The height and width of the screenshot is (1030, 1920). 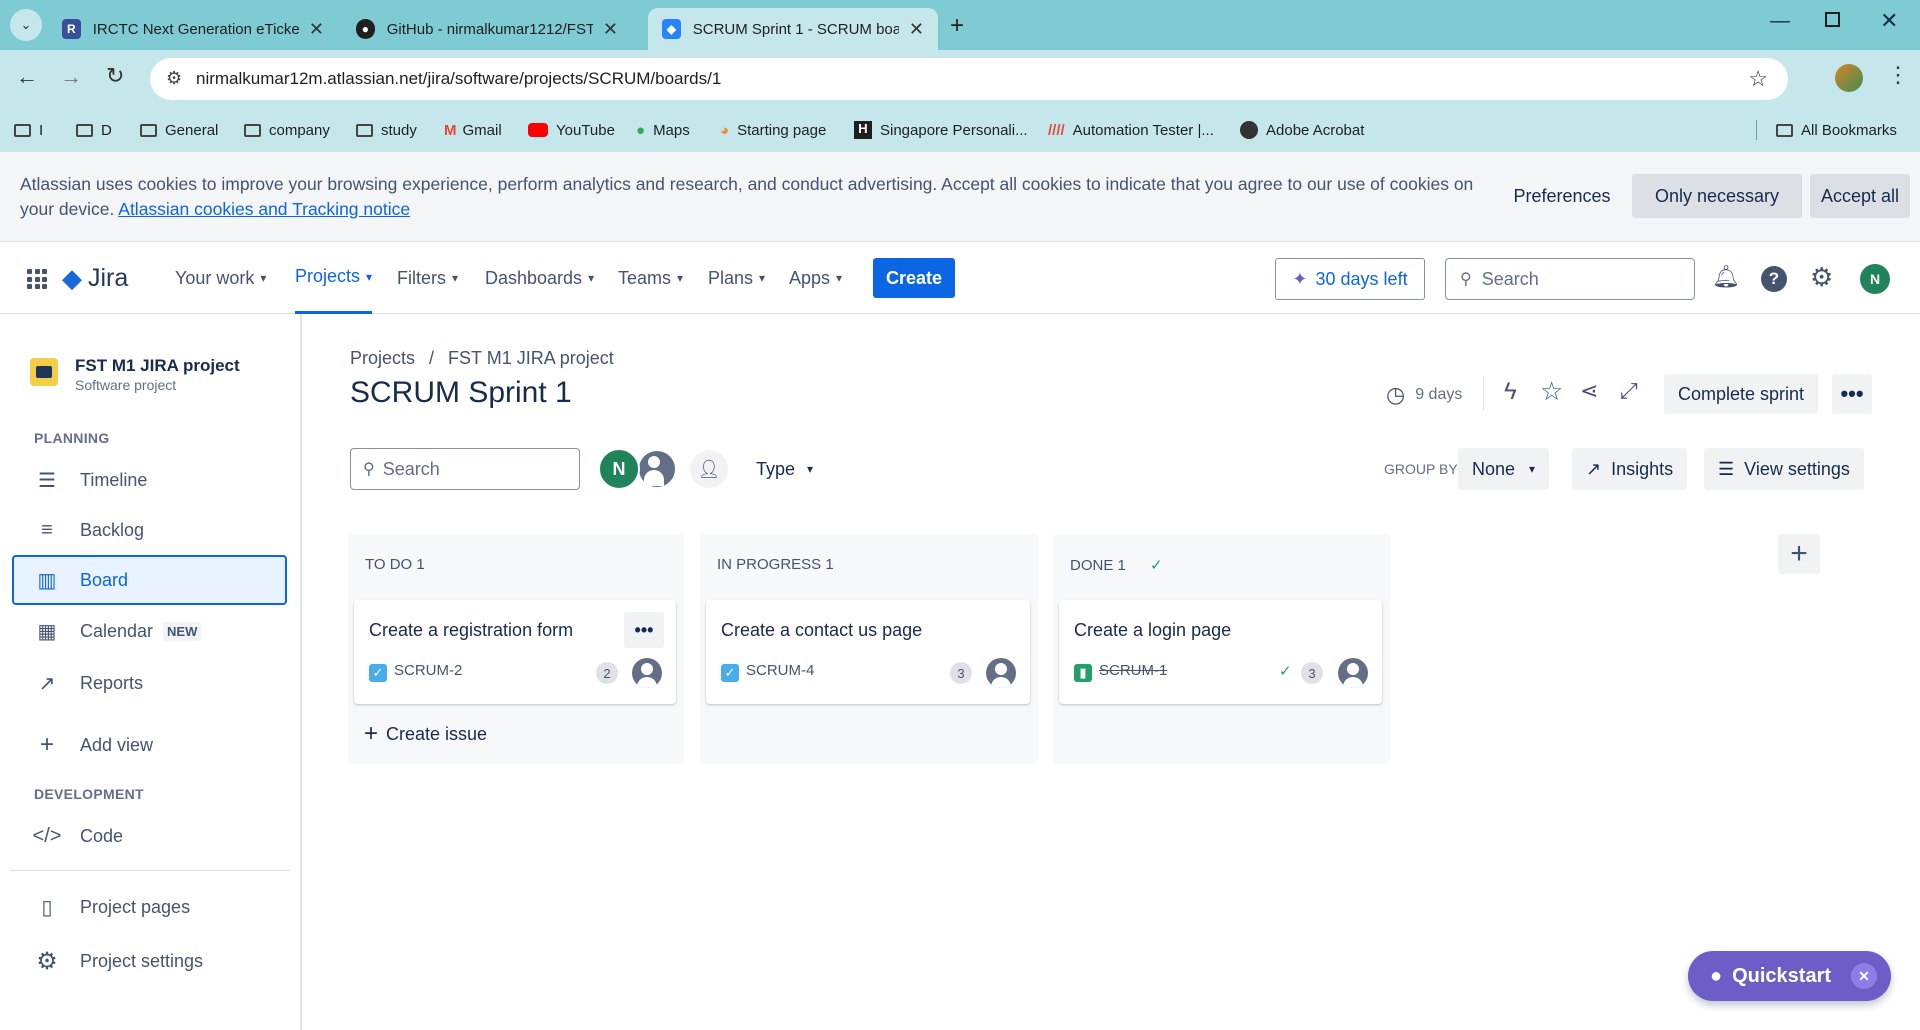 What do you see at coordinates (382, 358) in the screenshot?
I see `breadcrumb-projects: Projects` at bounding box center [382, 358].